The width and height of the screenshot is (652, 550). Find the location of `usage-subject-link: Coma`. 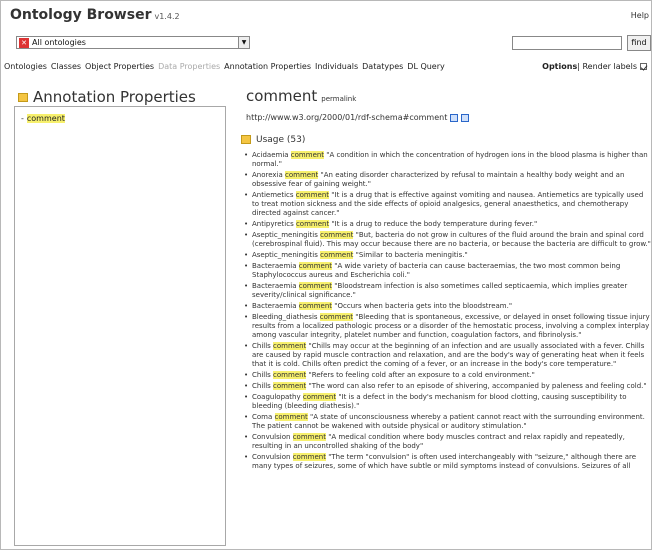

usage-subject-link: Coma is located at coordinates (262, 417).